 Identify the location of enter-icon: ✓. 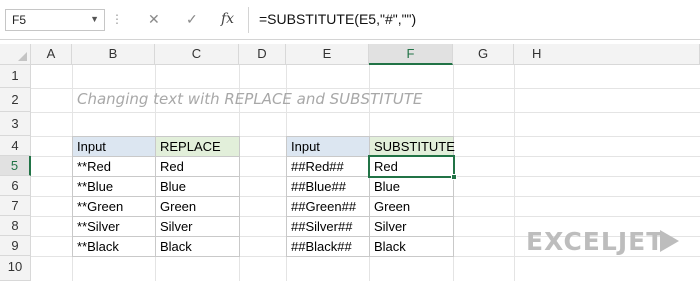
(192, 19).